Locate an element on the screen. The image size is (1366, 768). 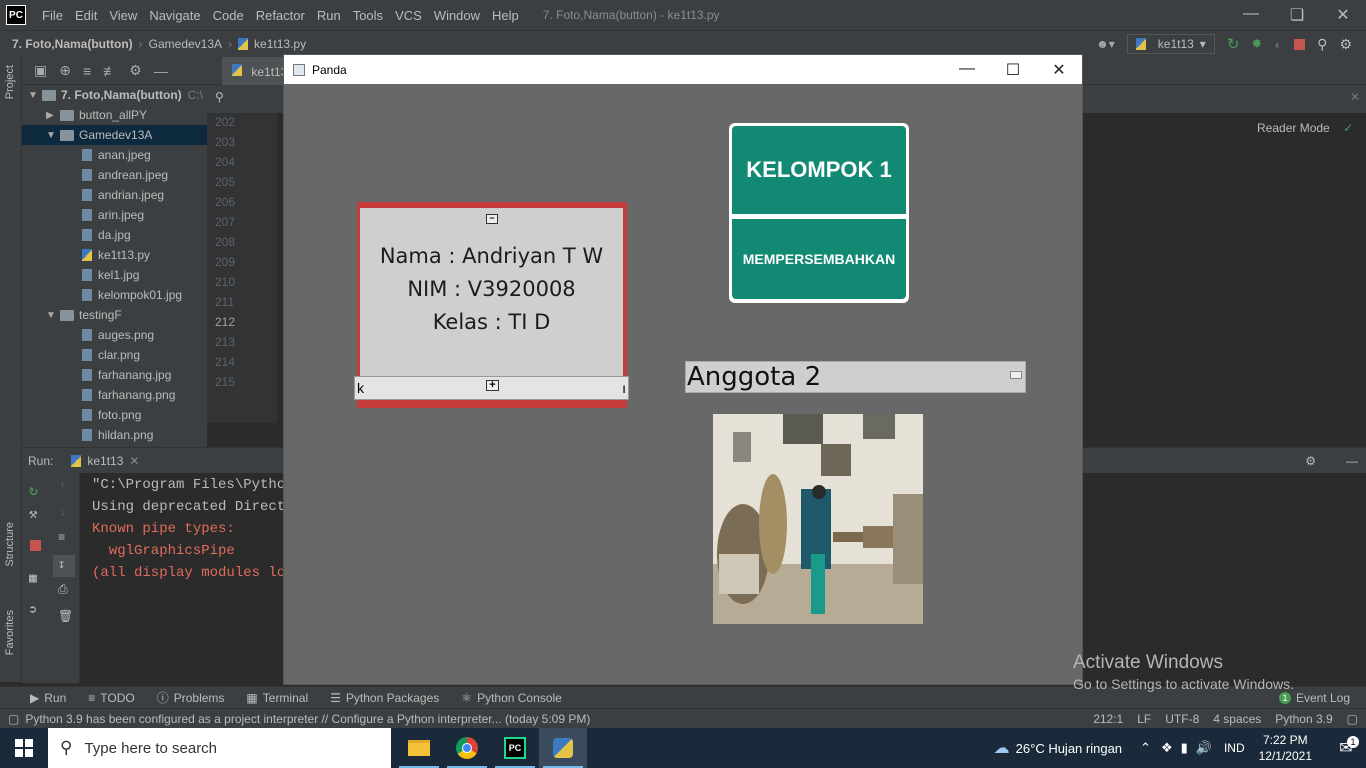
chevron-up-icon: ⌃ is located at coordinates (1145, 748).